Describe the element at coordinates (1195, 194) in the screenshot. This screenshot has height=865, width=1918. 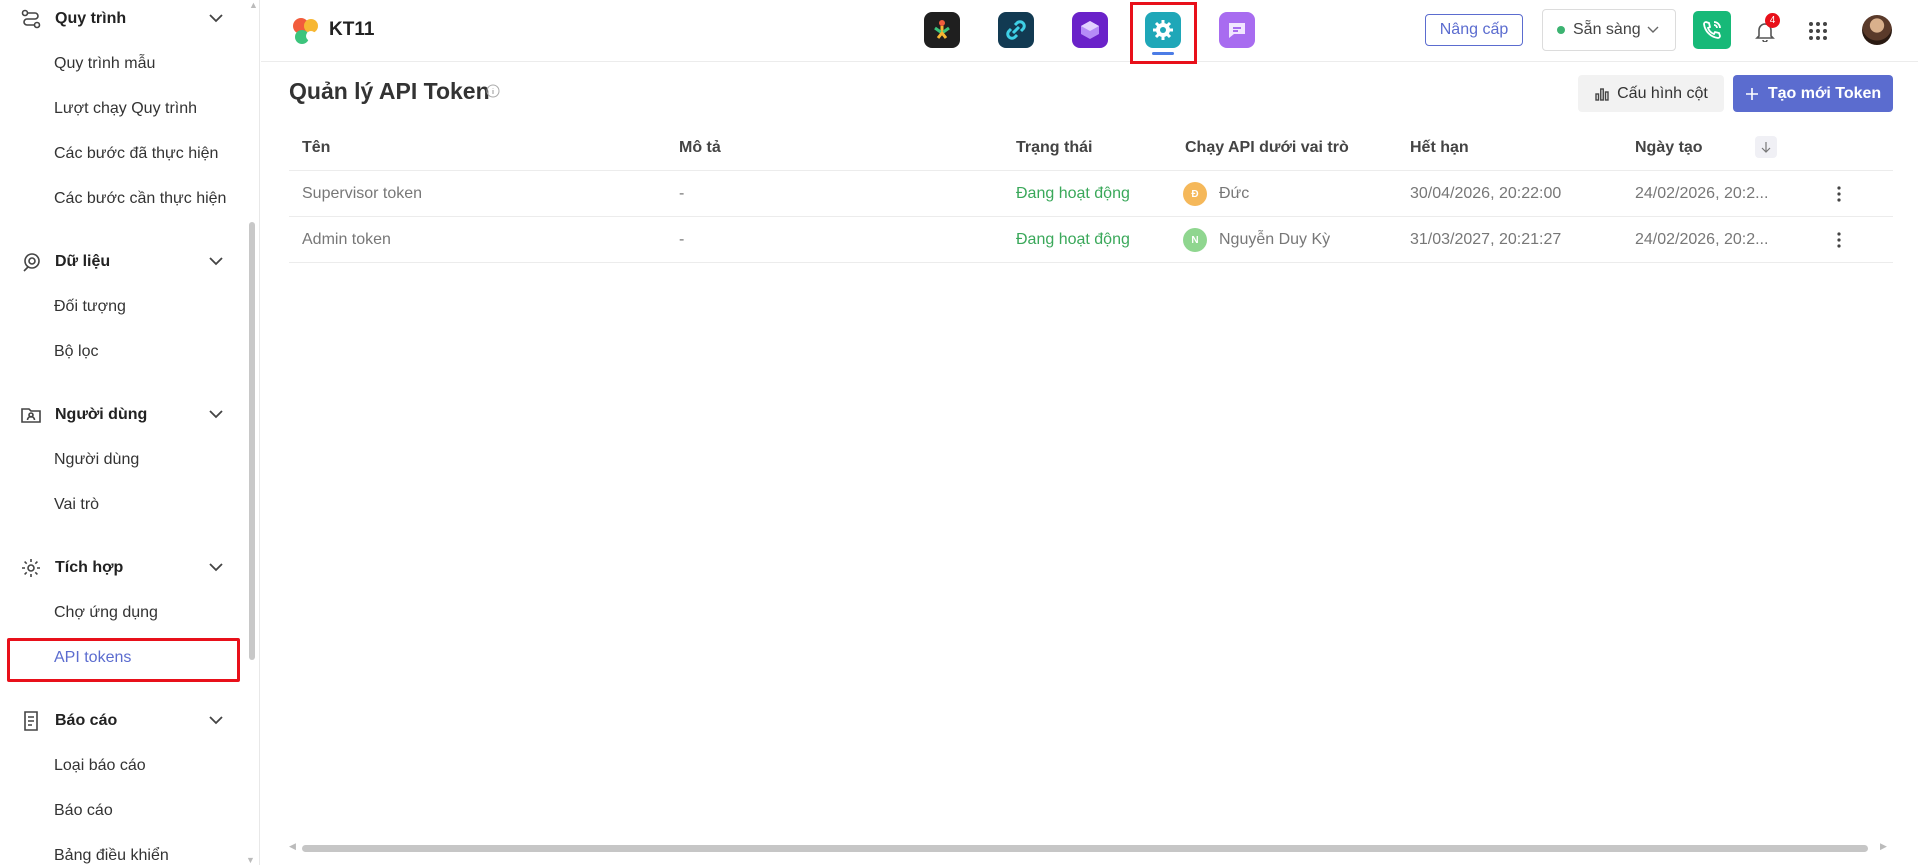
I see `role-avatar: Đ` at that location.